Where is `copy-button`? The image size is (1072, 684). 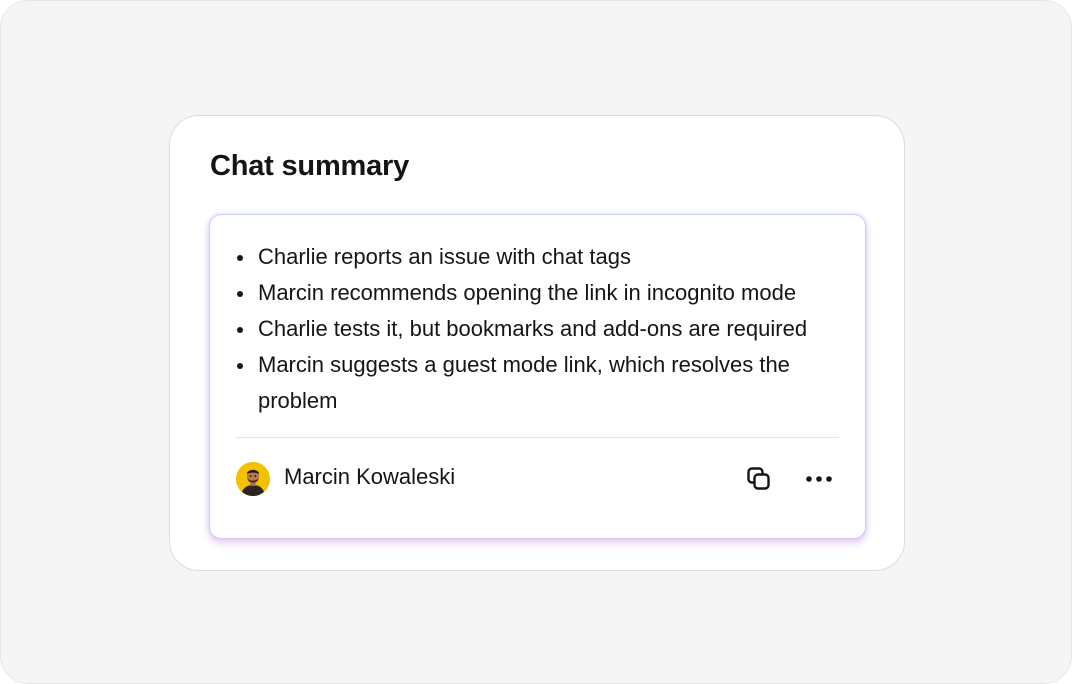
copy-button is located at coordinates (759, 479).